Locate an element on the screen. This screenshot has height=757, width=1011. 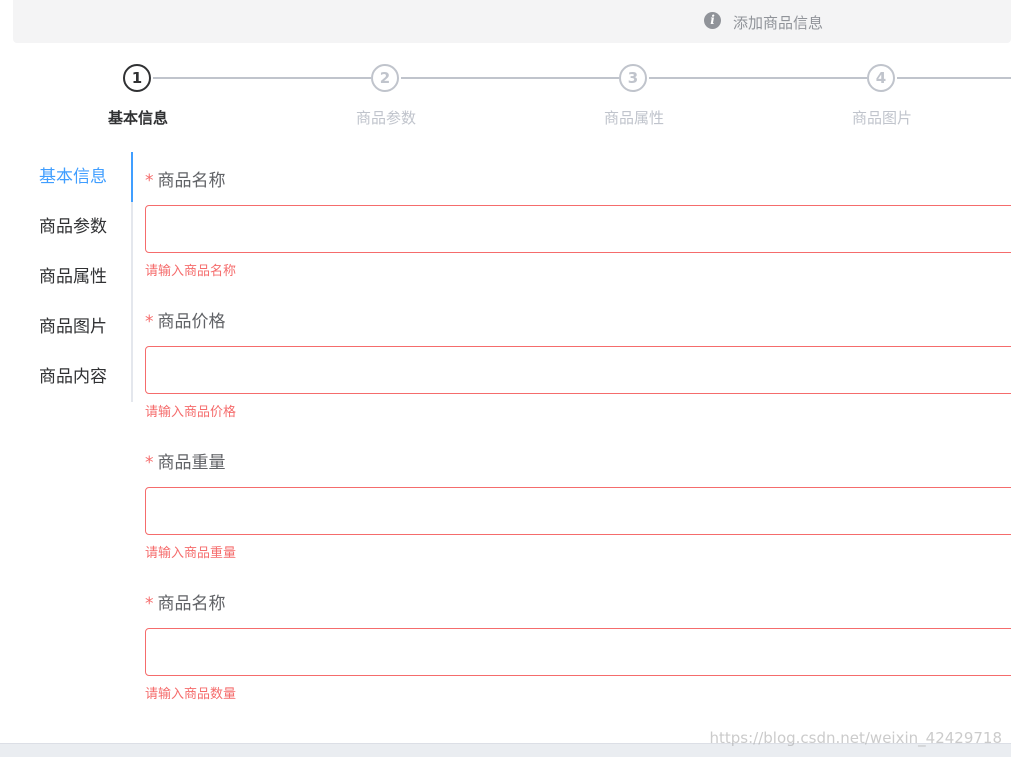
step-3-icon: 3 is located at coordinates (633, 78).